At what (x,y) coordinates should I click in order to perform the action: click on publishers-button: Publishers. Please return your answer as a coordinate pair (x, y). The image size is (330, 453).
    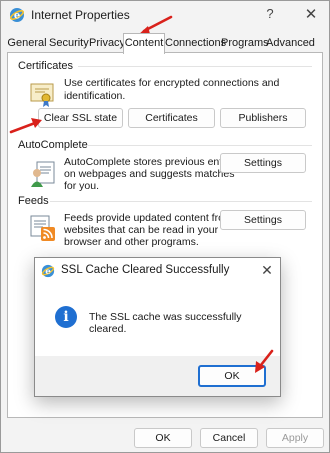
    Looking at the image, I should click on (263, 118).